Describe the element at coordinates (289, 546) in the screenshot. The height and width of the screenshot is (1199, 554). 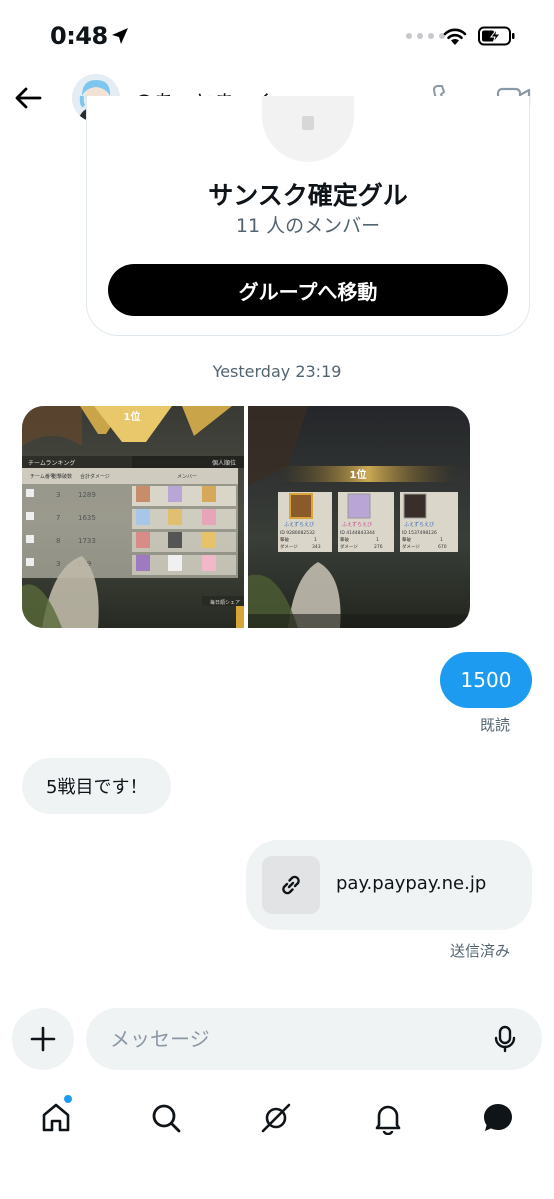
I see `player1-damage-label: ダメージ` at that location.